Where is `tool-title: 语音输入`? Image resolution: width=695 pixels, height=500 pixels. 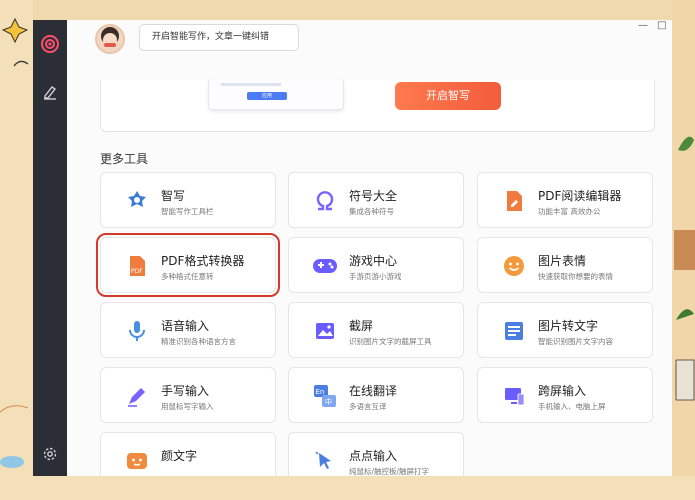
tool-title: 语音输入 is located at coordinates (185, 326).